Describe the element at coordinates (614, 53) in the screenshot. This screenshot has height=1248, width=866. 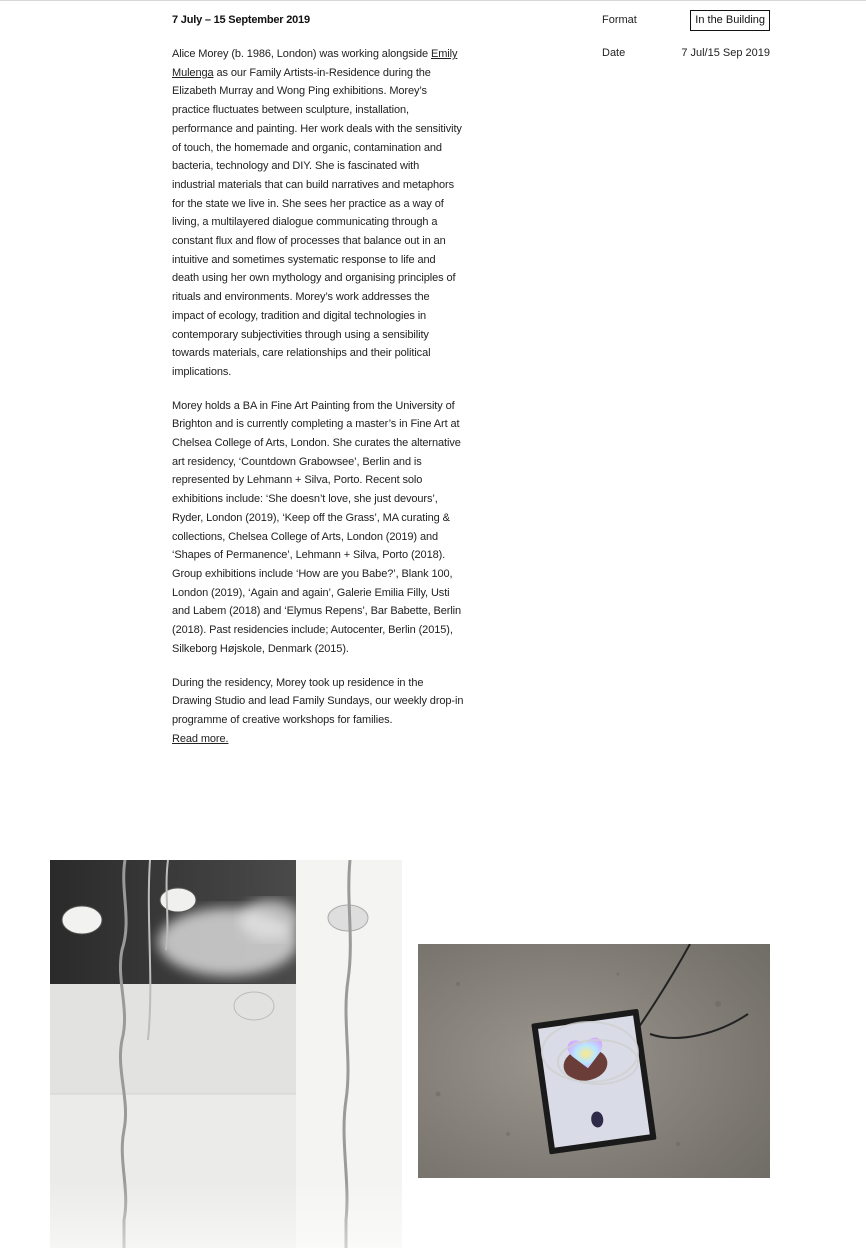
I see `date-label: Date` at that location.